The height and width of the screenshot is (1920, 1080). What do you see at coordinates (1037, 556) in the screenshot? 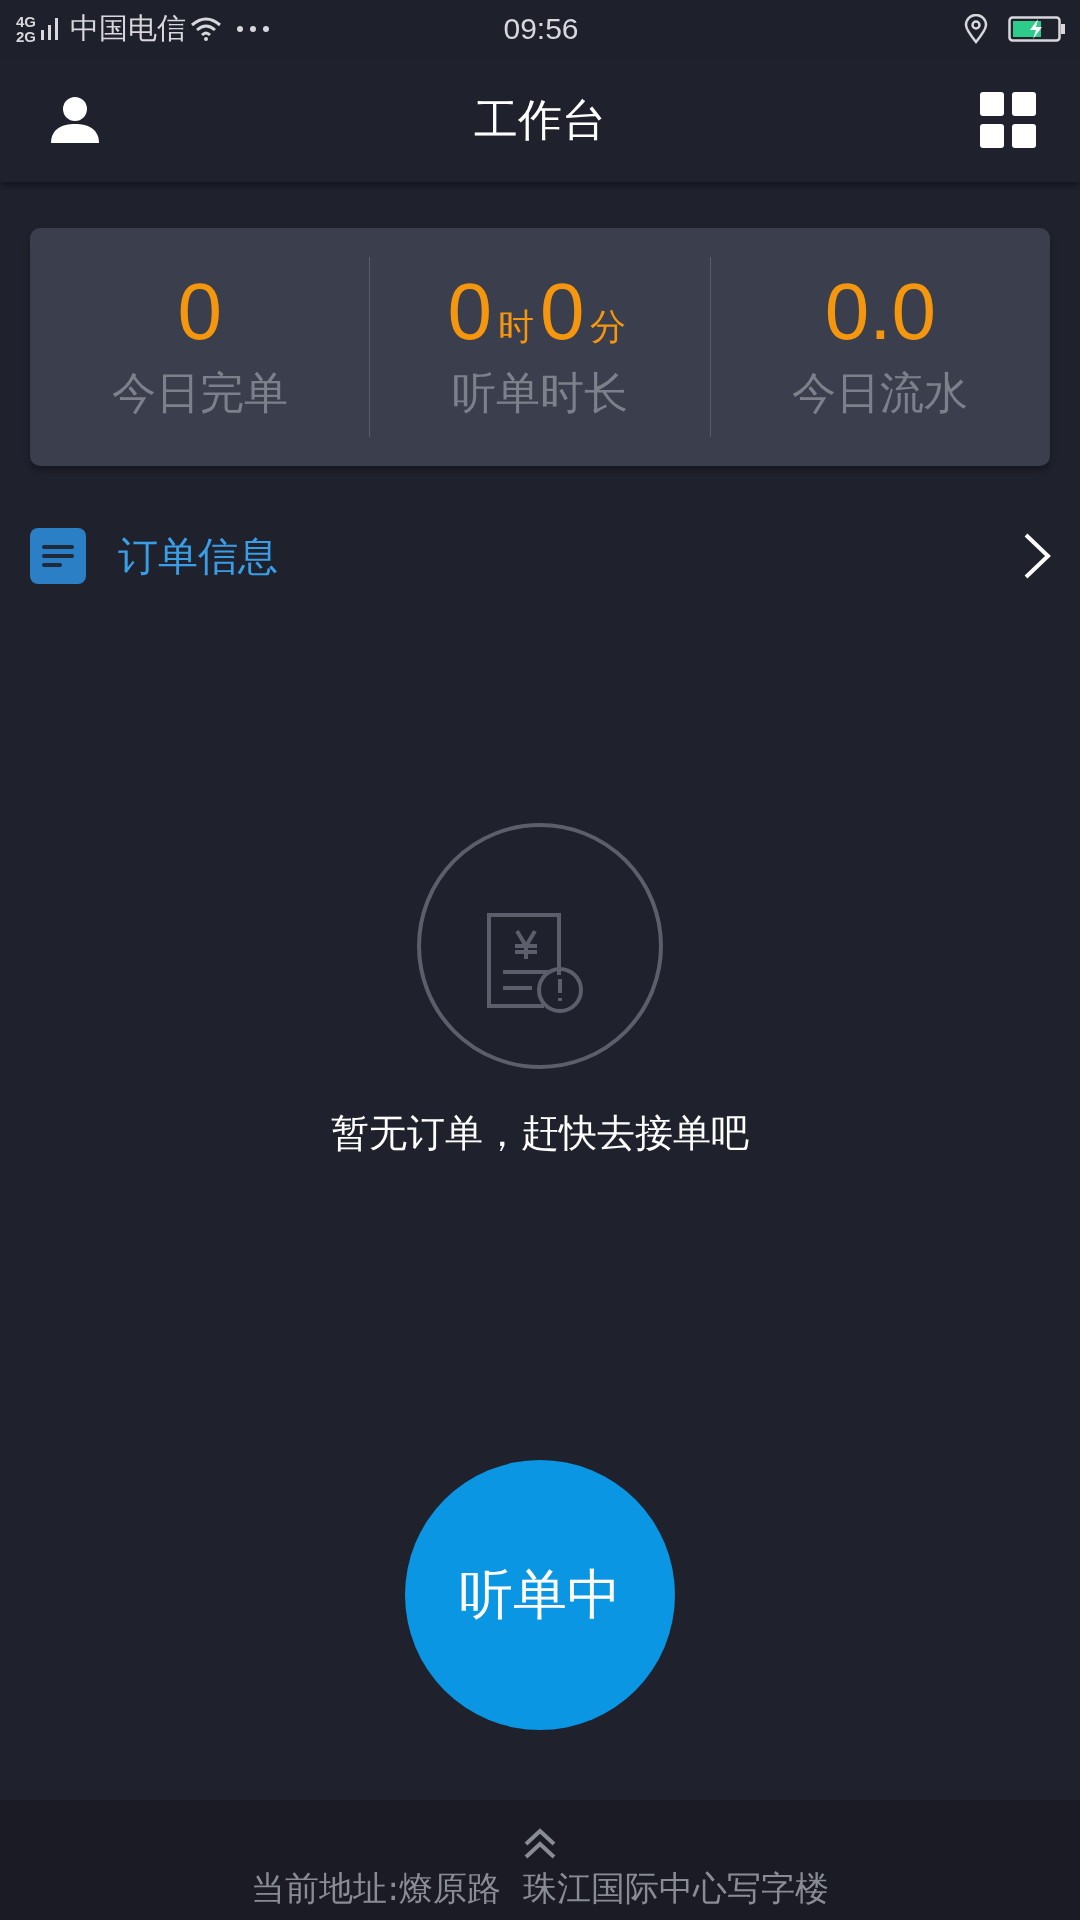
I see `chevron-right-icon` at bounding box center [1037, 556].